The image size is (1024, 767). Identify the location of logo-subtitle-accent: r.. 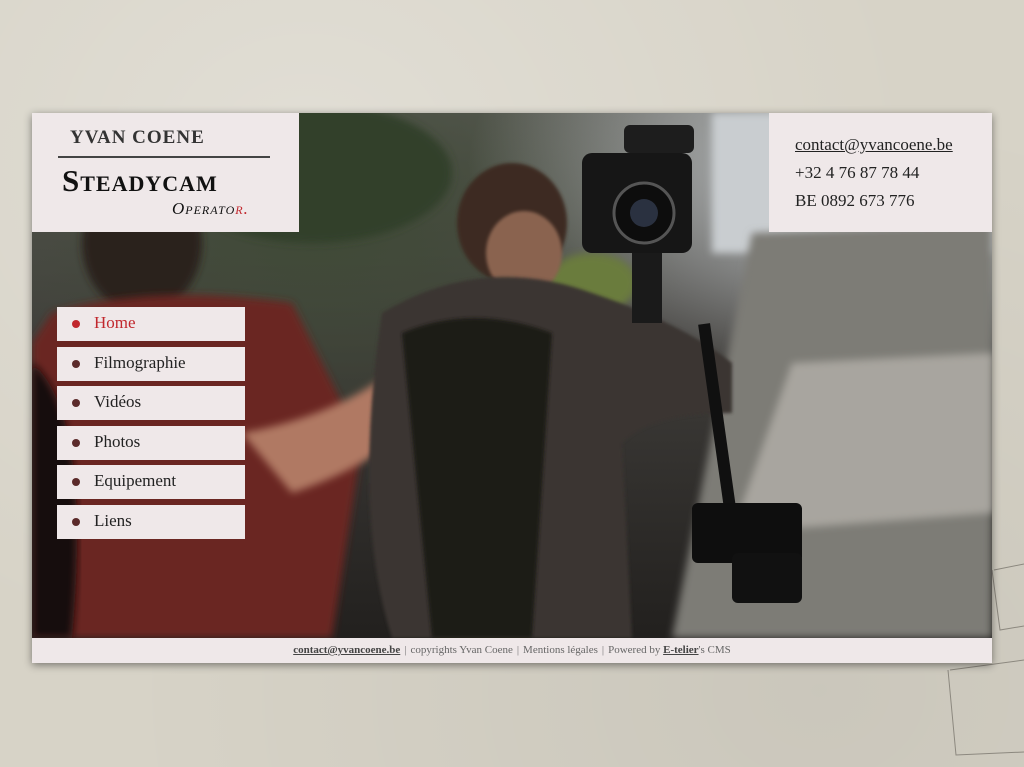
(242, 208).